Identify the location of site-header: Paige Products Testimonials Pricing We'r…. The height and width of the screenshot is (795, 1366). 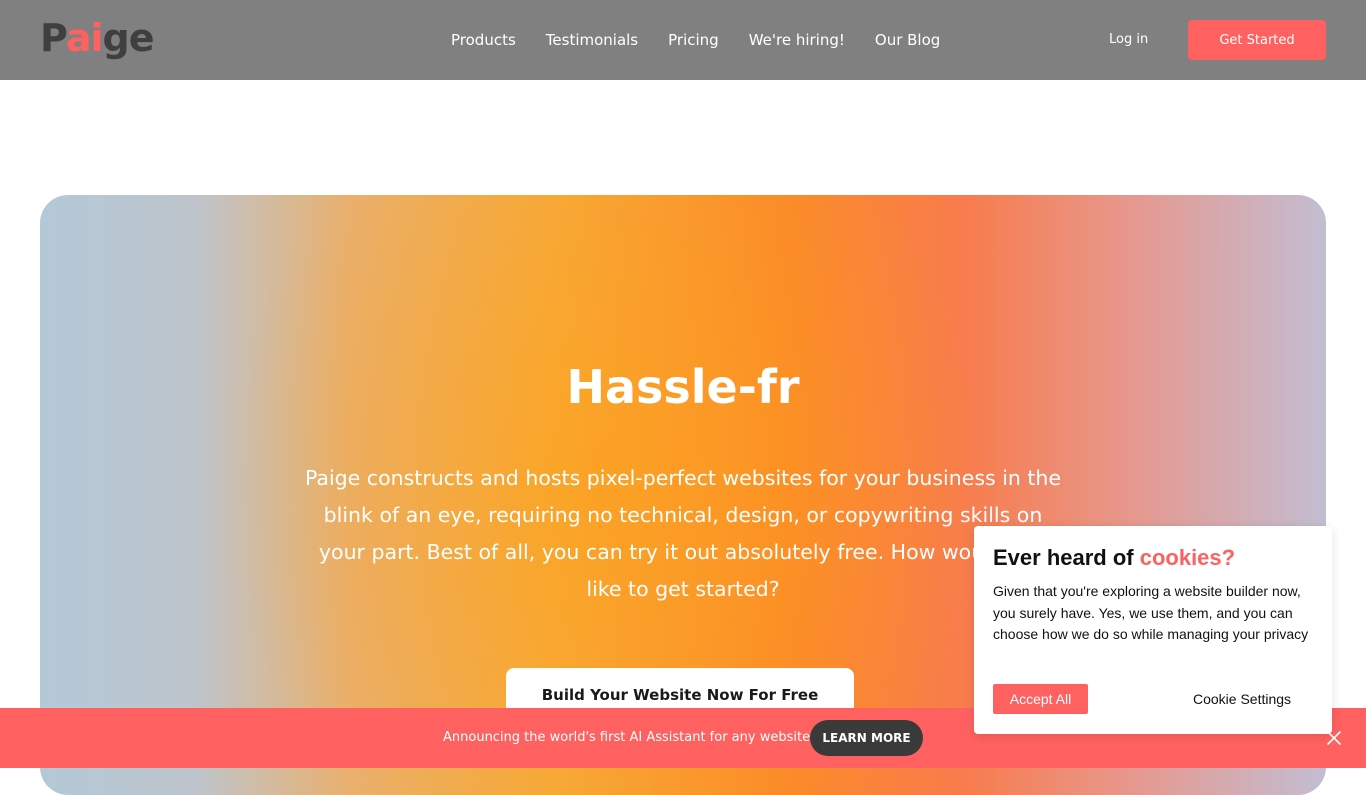
(683, 40).